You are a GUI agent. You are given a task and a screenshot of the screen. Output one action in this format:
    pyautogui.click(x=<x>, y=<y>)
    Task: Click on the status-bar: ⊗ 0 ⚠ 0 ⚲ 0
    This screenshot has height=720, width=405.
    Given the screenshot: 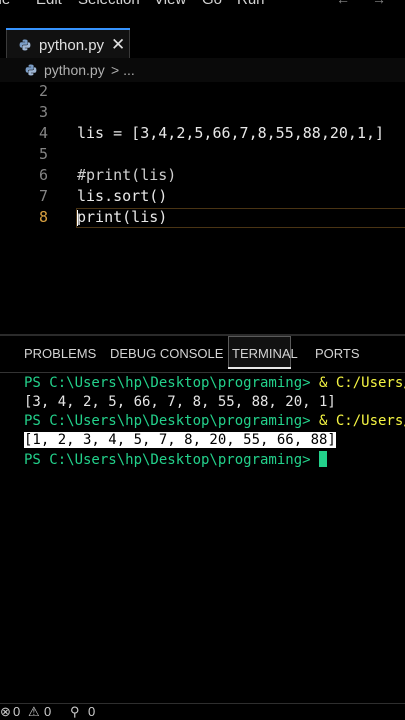 What is the action you would take?
    pyautogui.click(x=202, y=711)
    